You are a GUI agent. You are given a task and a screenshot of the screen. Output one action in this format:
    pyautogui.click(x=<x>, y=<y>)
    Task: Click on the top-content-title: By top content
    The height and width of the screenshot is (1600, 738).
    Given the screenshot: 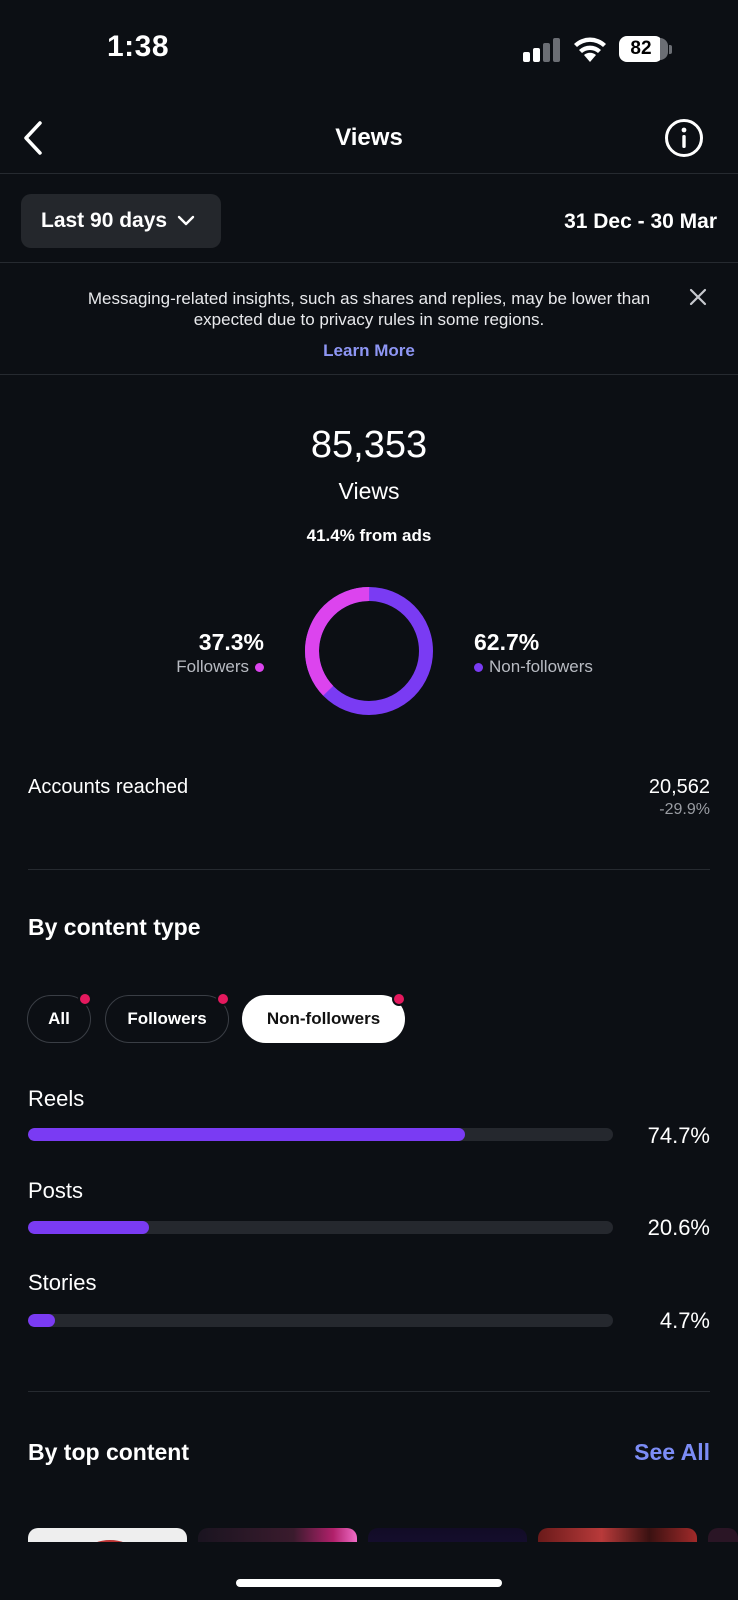 What is the action you would take?
    pyautogui.click(x=108, y=1452)
    